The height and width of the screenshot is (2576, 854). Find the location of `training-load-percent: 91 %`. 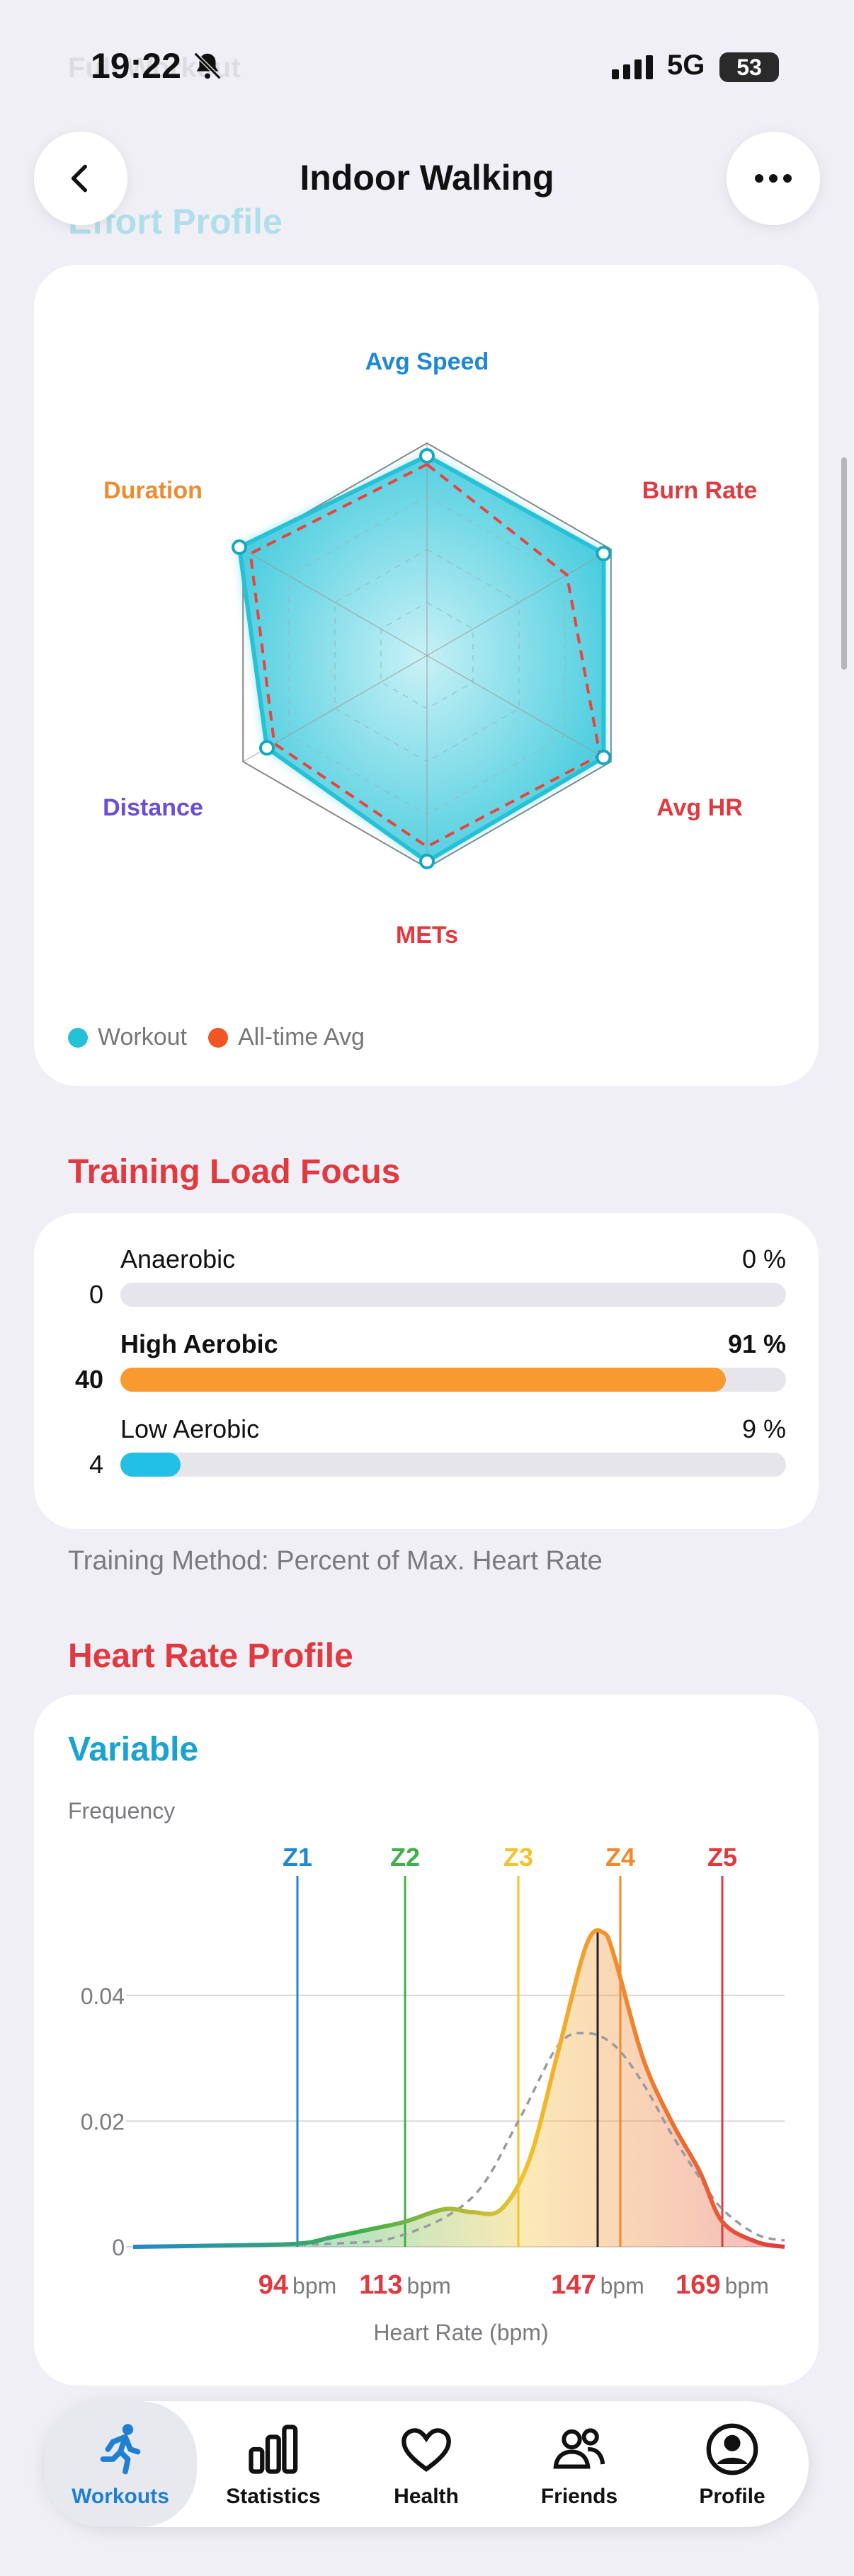

training-load-percent: 91 % is located at coordinates (756, 1343).